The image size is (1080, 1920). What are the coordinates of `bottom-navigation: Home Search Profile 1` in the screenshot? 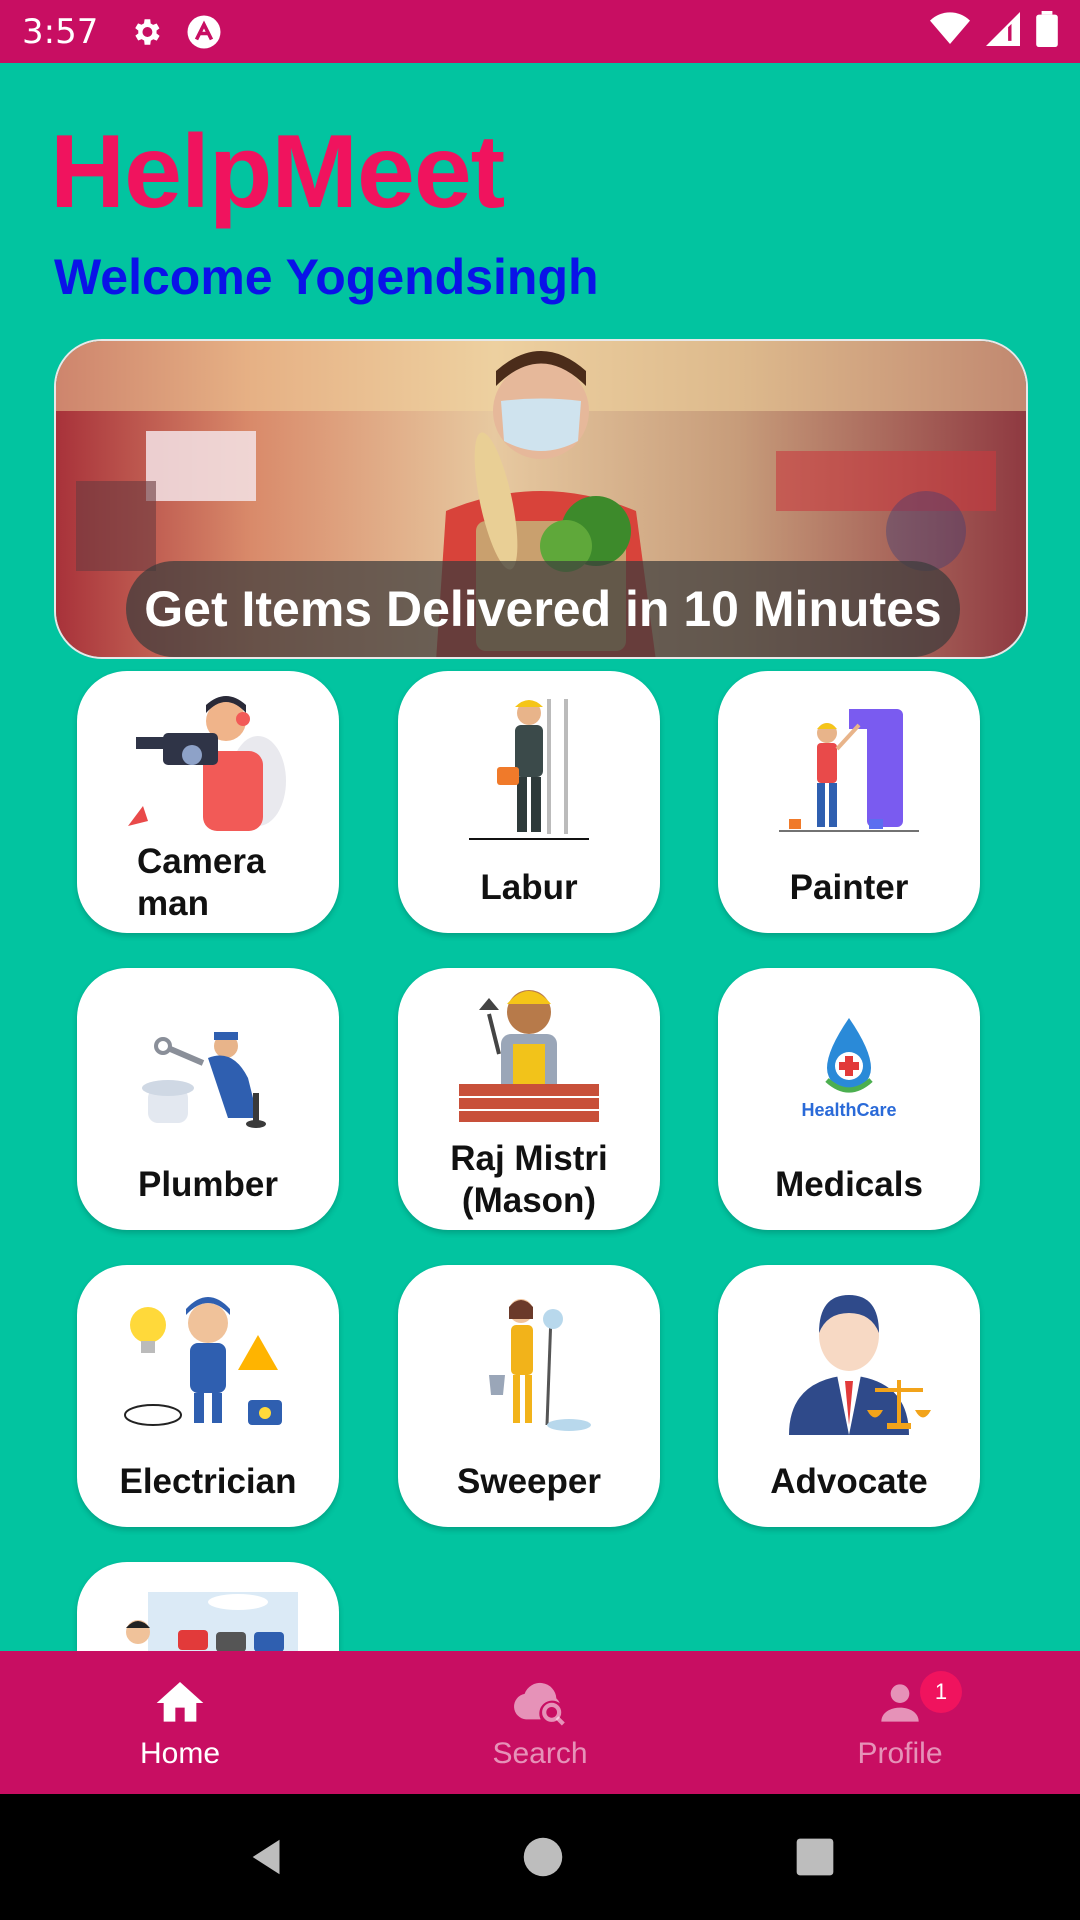 It's located at (540, 1722).